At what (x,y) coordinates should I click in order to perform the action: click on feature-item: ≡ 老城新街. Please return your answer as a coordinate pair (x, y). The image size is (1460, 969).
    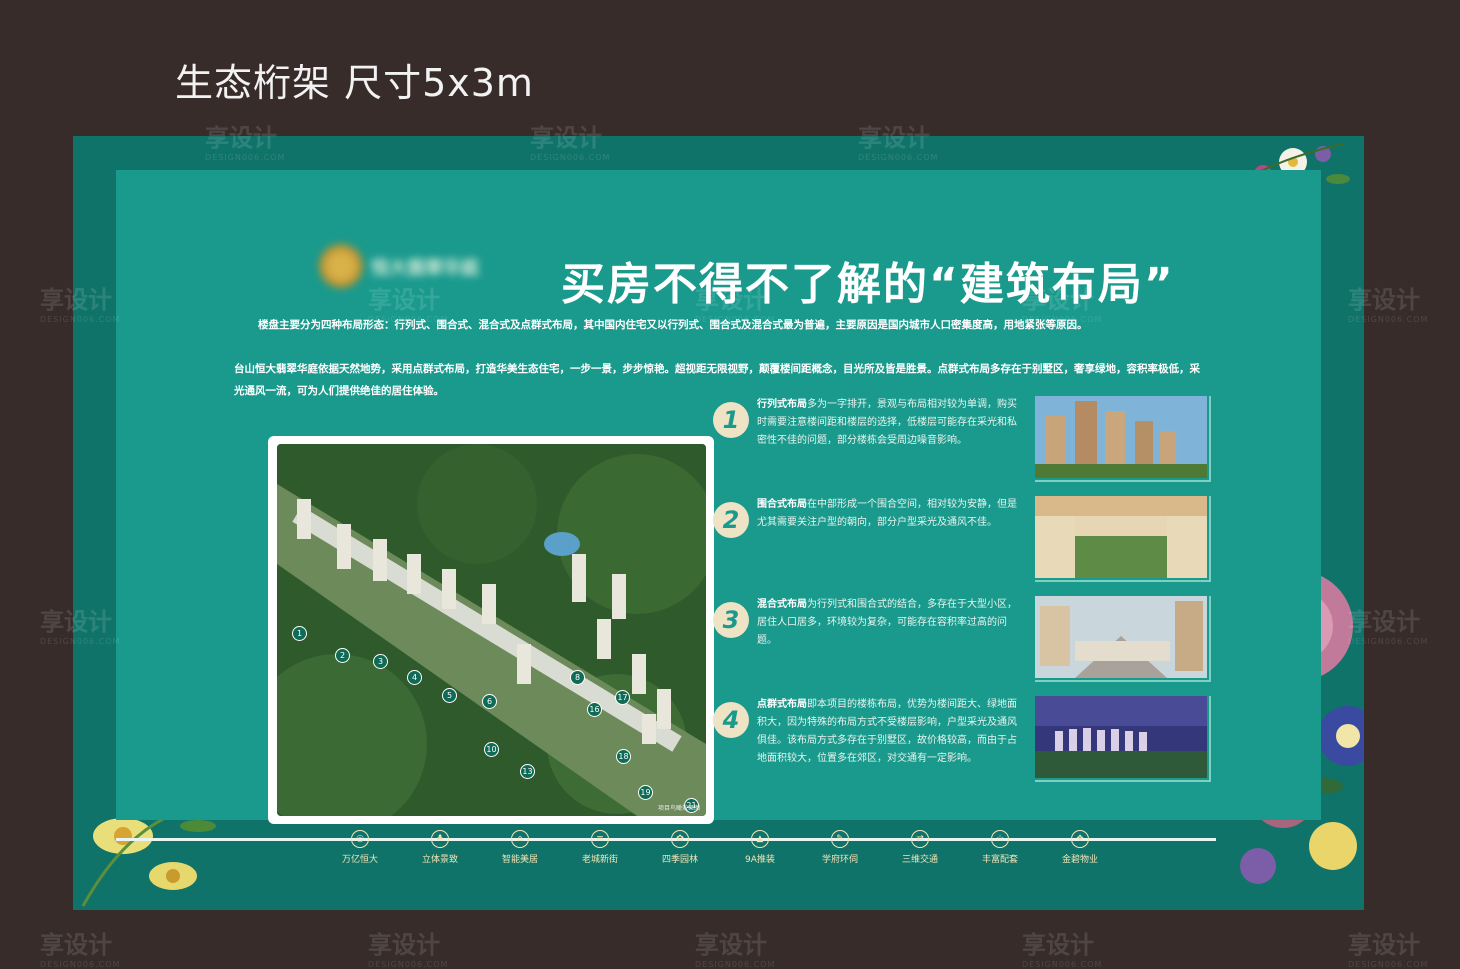
    Looking at the image, I should click on (600, 847).